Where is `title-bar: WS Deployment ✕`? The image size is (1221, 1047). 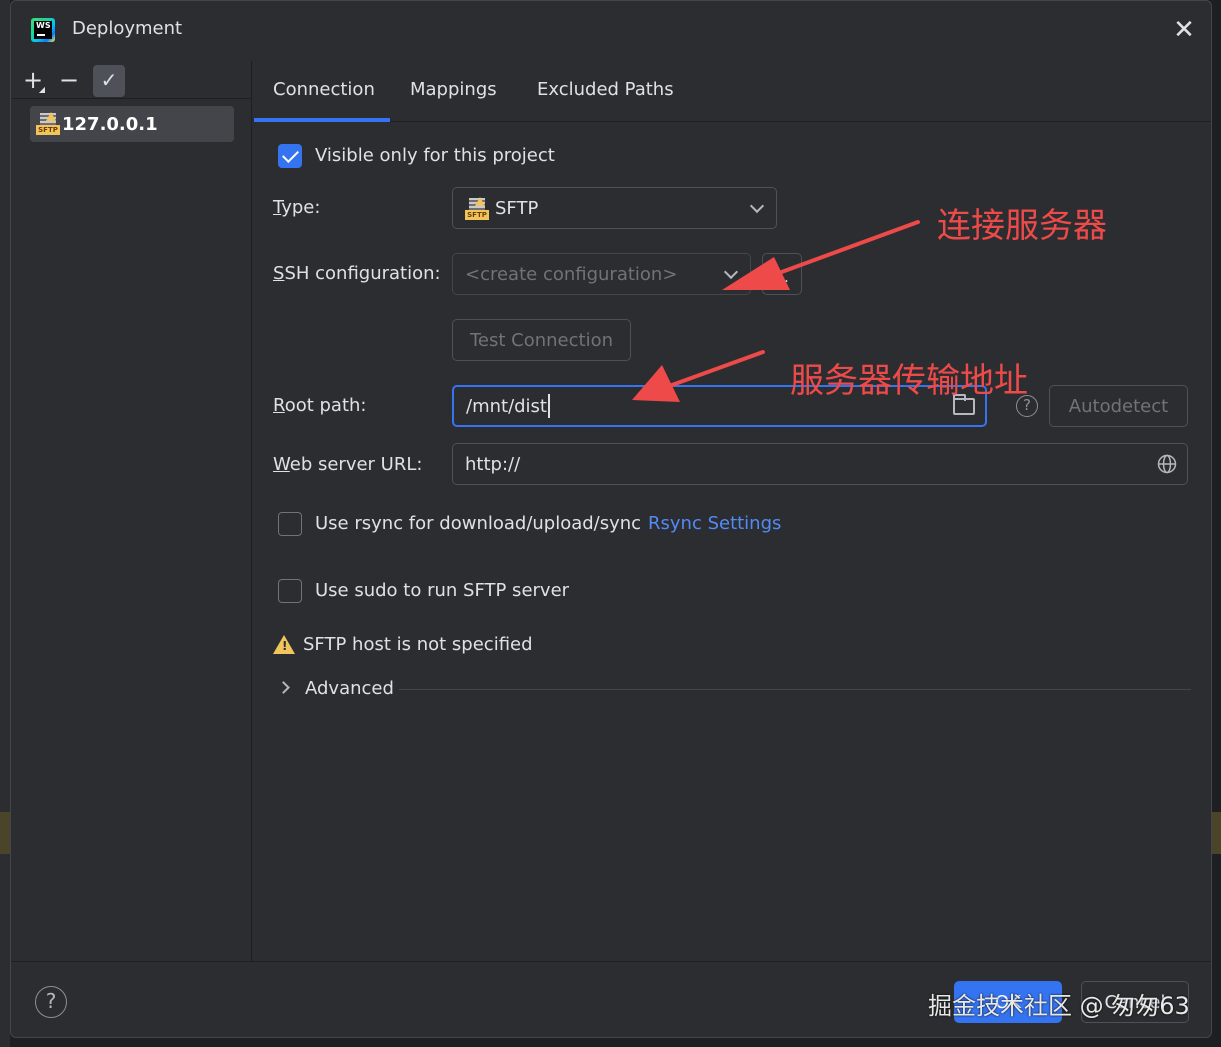
title-bar: WS Deployment ✕ is located at coordinates (611, 31).